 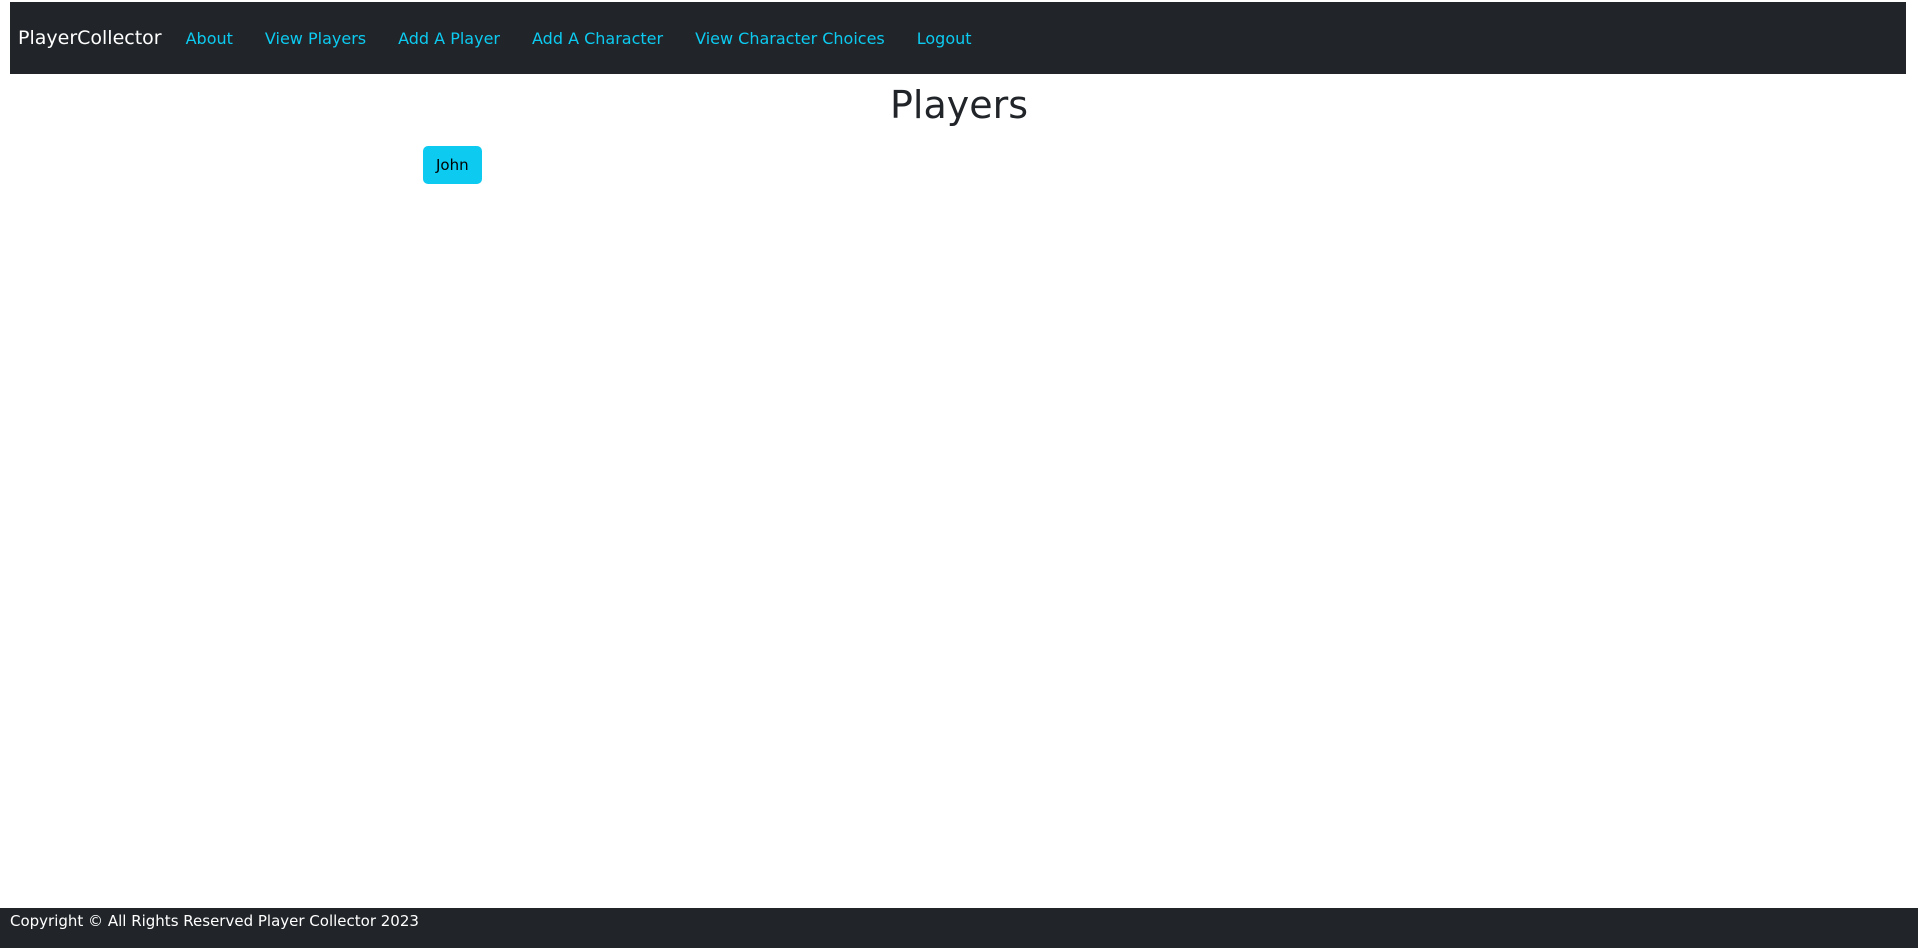 What do you see at coordinates (315, 38) in the screenshot?
I see `nav-link-view-players: View Players` at bounding box center [315, 38].